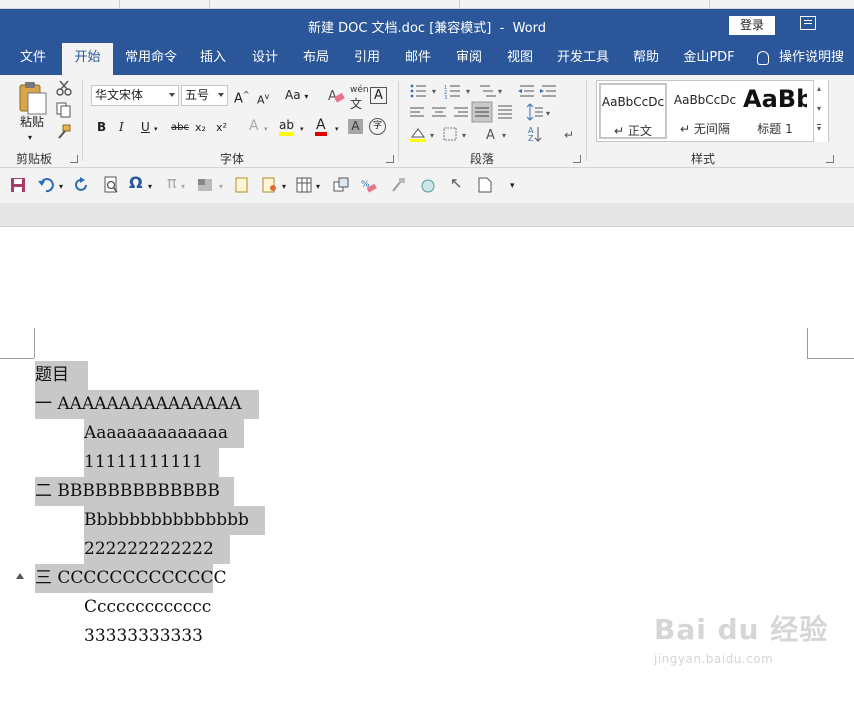  What do you see at coordinates (157, 549) in the screenshot?
I see `body-paragraph: 222222222222` at bounding box center [157, 549].